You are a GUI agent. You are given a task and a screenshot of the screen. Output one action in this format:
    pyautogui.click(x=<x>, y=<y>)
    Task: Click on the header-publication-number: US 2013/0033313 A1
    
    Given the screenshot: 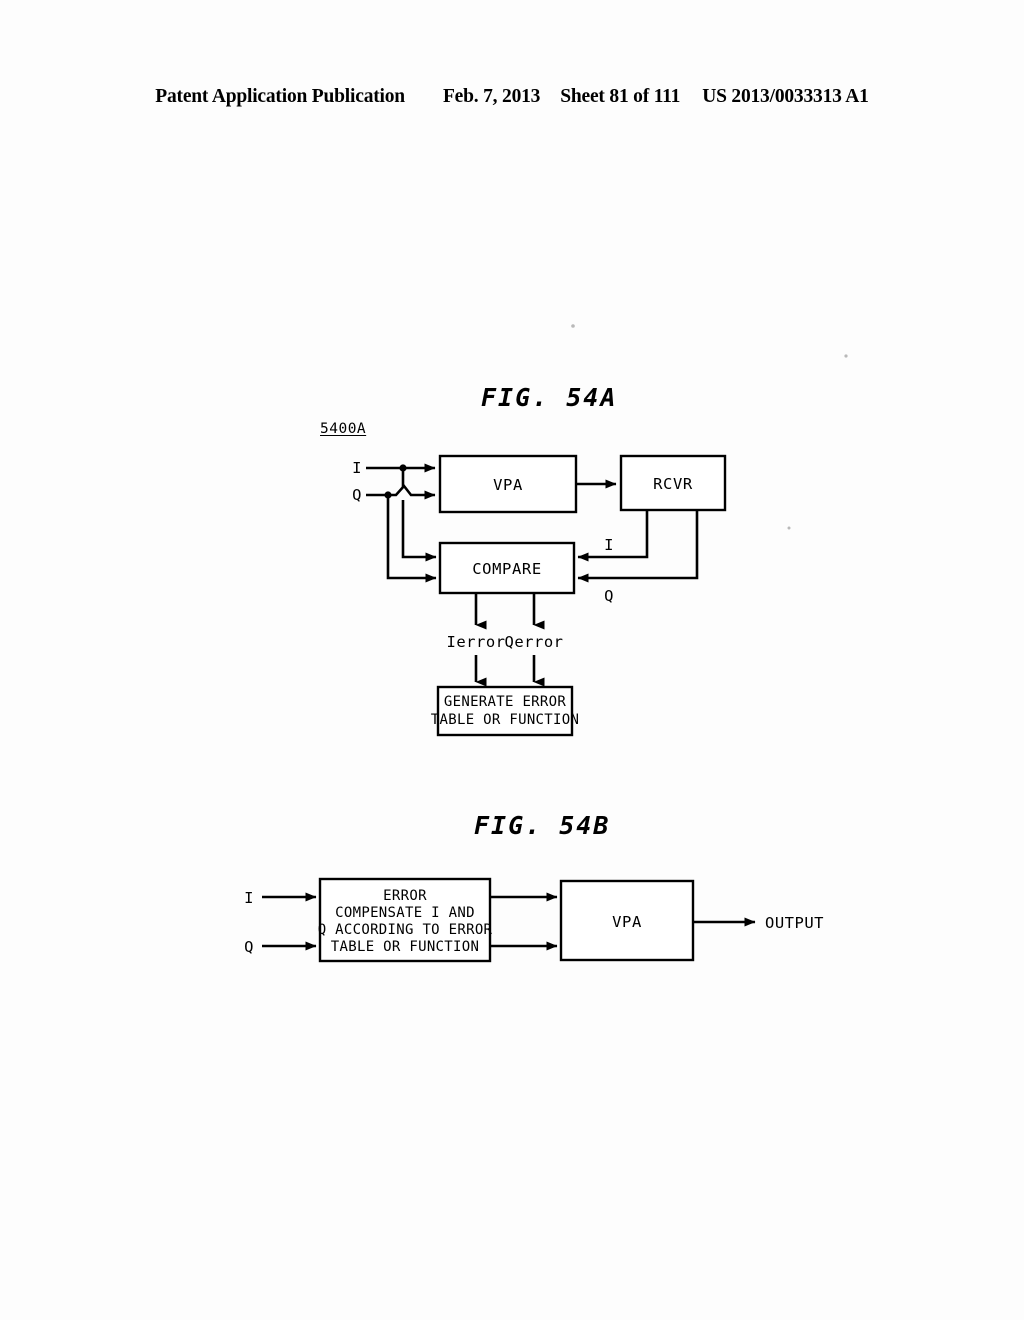 What is the action you would take?
    pyautogui.click(x=785, y=96)
    